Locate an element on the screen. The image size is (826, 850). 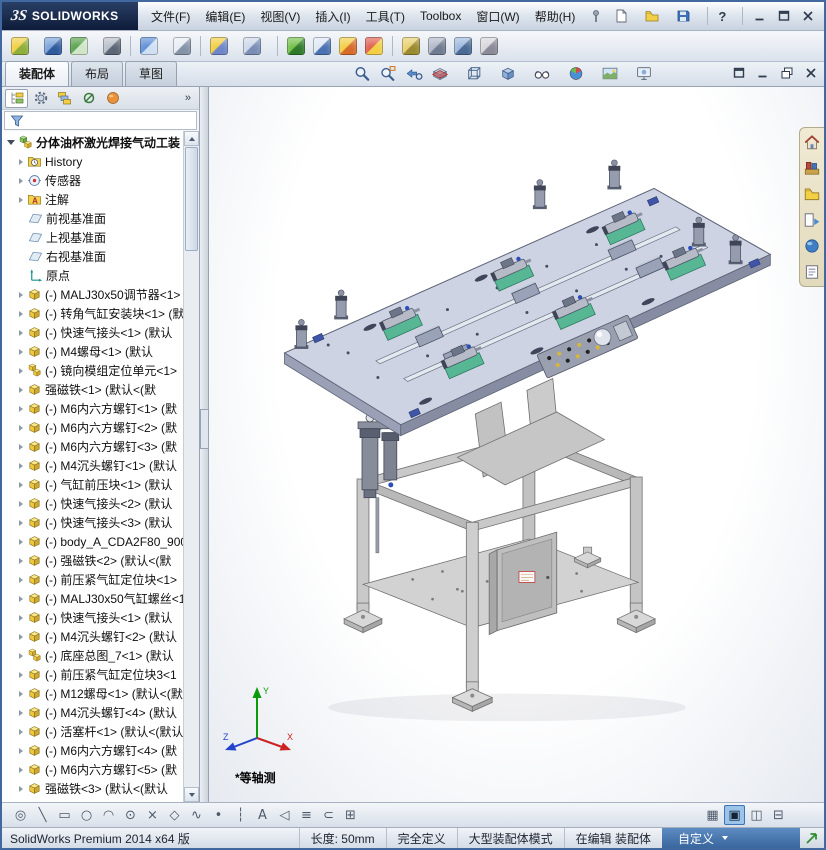
interference-detection-button is located at coordinates (374, 46).